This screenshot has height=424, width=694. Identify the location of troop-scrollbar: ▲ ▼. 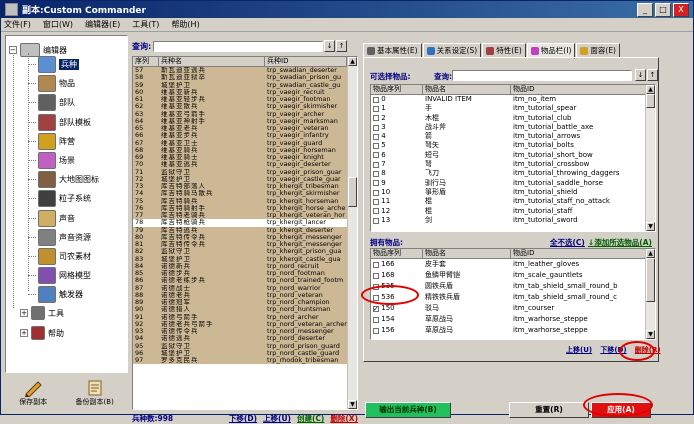
(352, 233).